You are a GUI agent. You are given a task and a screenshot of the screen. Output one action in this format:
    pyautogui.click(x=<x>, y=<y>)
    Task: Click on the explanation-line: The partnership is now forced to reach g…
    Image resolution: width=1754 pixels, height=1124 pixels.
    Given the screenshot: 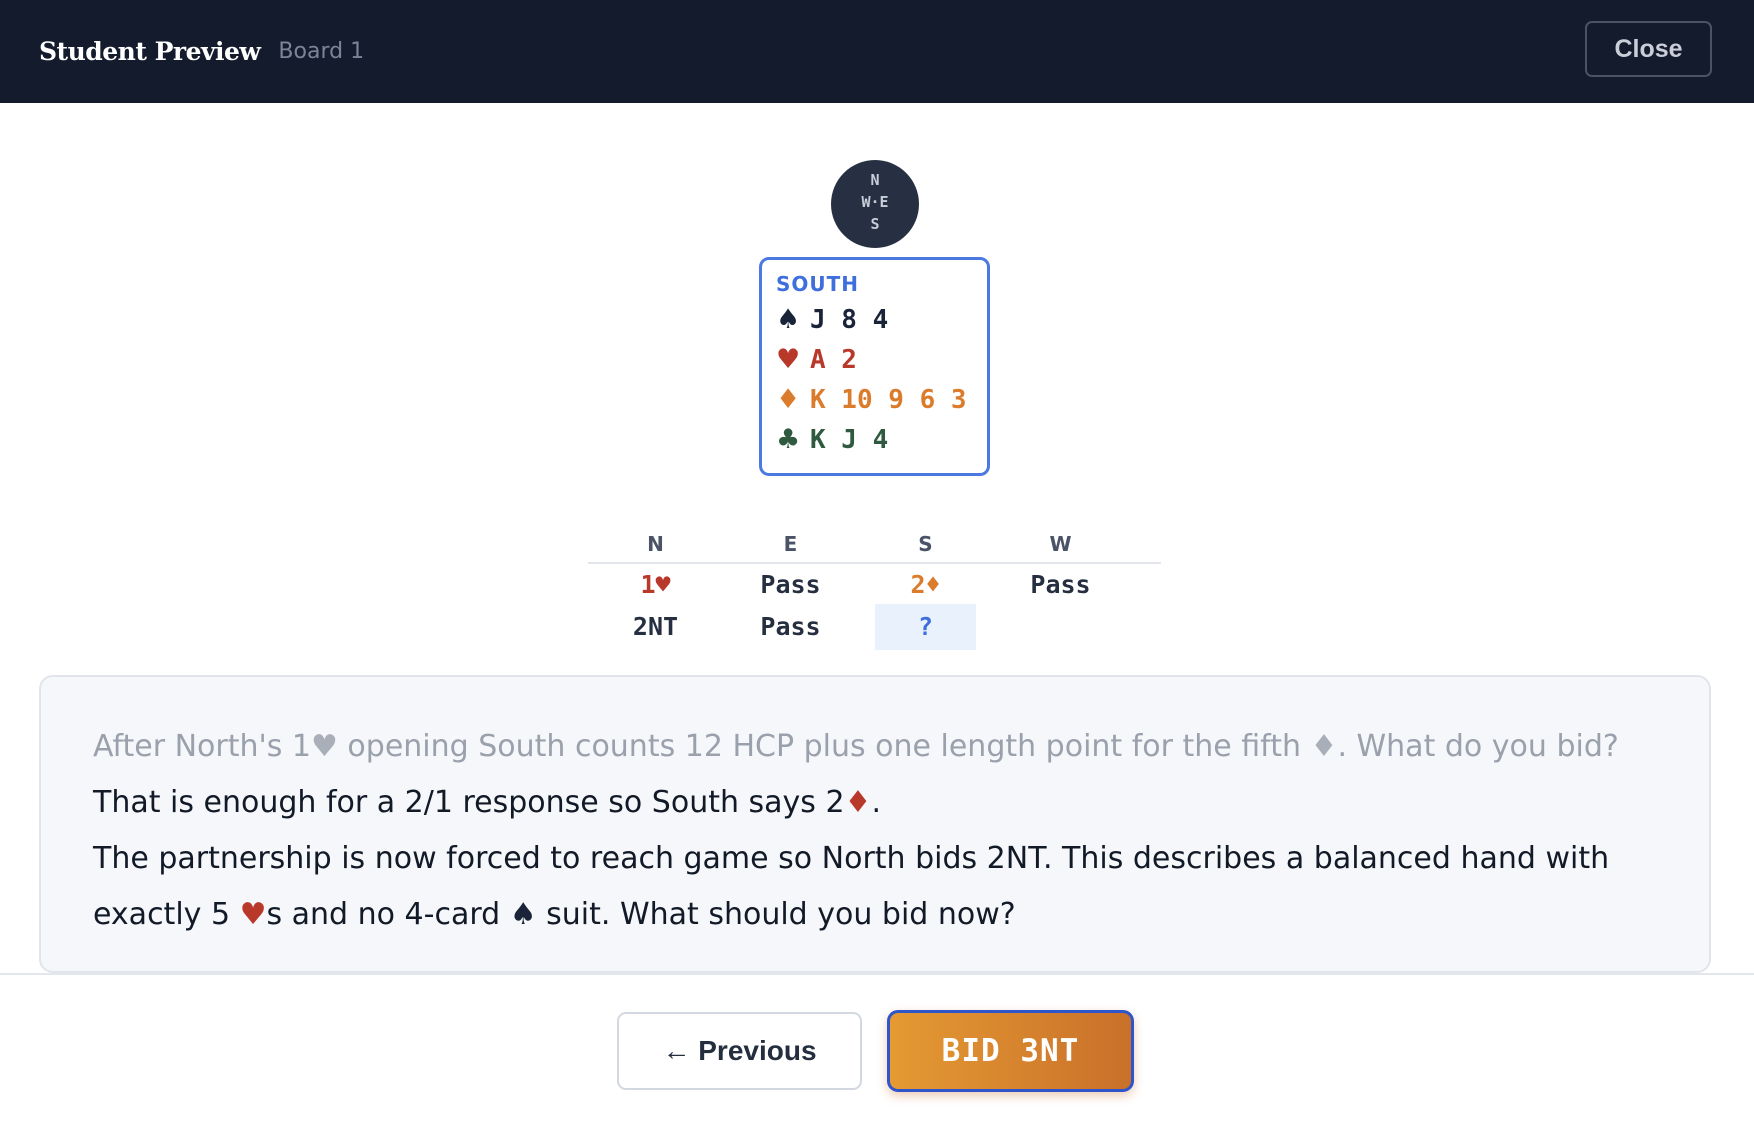 What is the action you would take?
    pyautogui.click(x=876, y=887)
    